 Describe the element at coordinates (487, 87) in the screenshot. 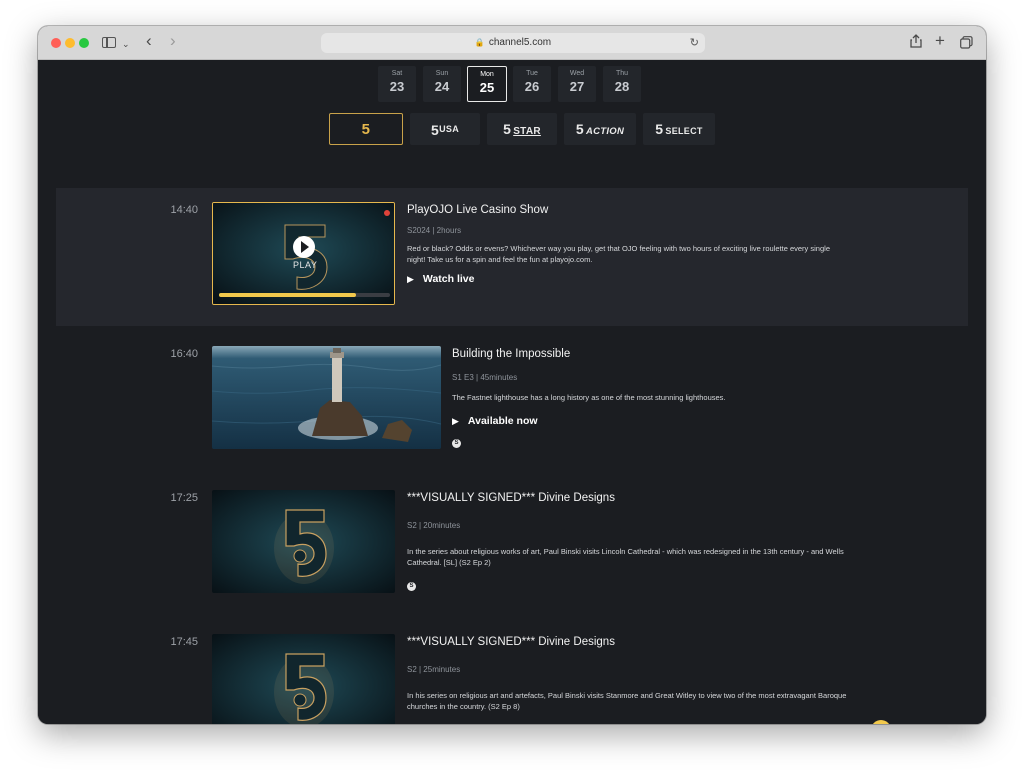

I see `day-date: 25` at that location.